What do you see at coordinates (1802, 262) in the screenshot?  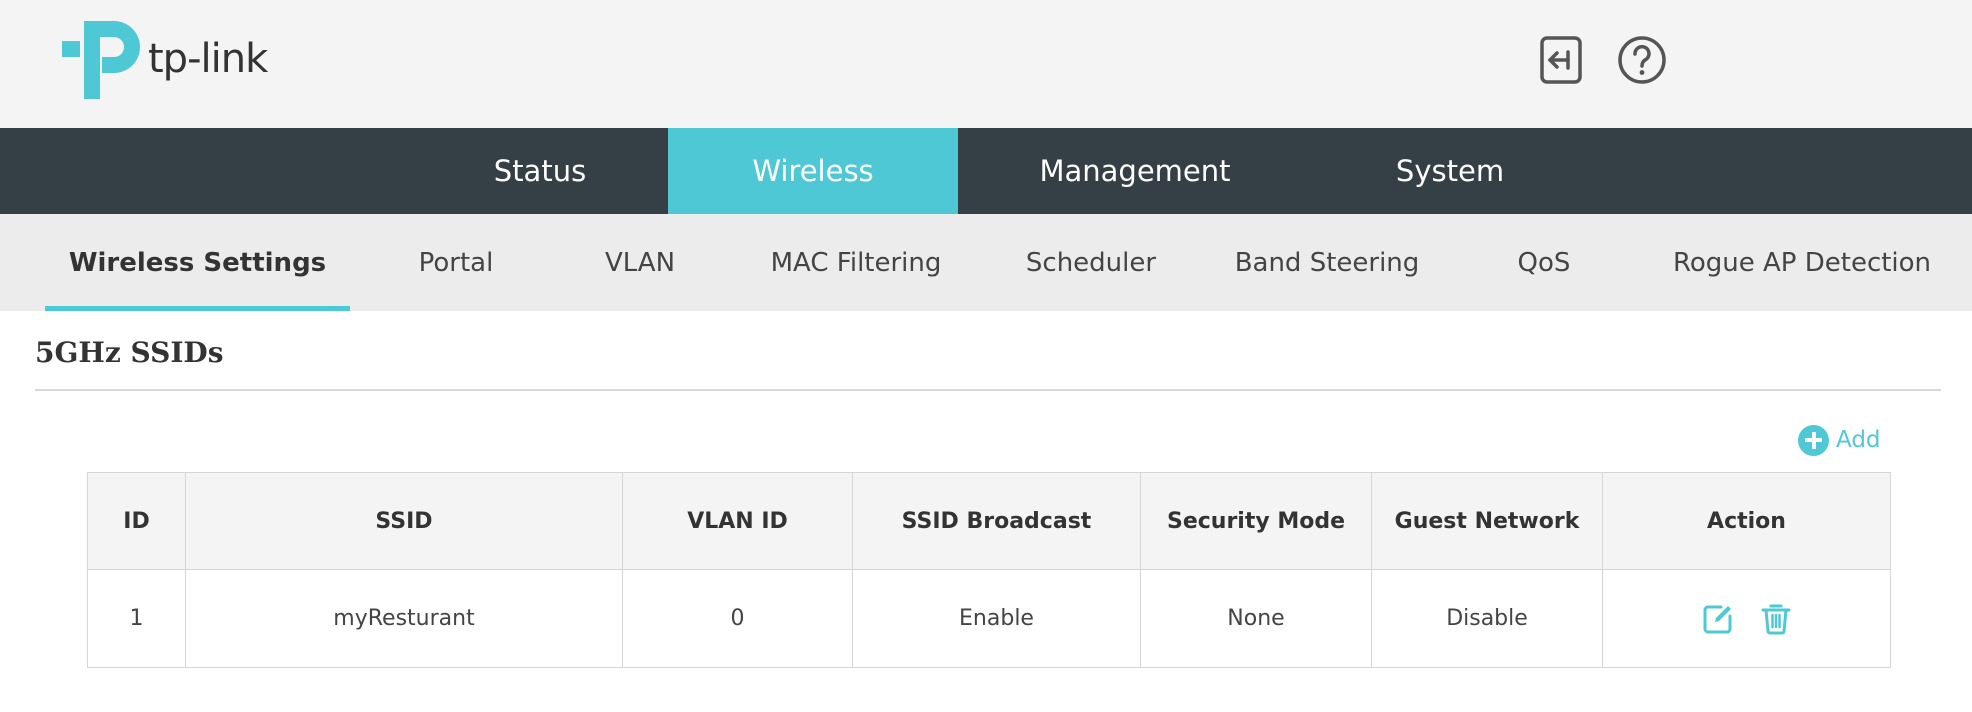 I see `subtab-rogue-ap-detection: Rogue AP Detection` at bounding box center [1802, 262].